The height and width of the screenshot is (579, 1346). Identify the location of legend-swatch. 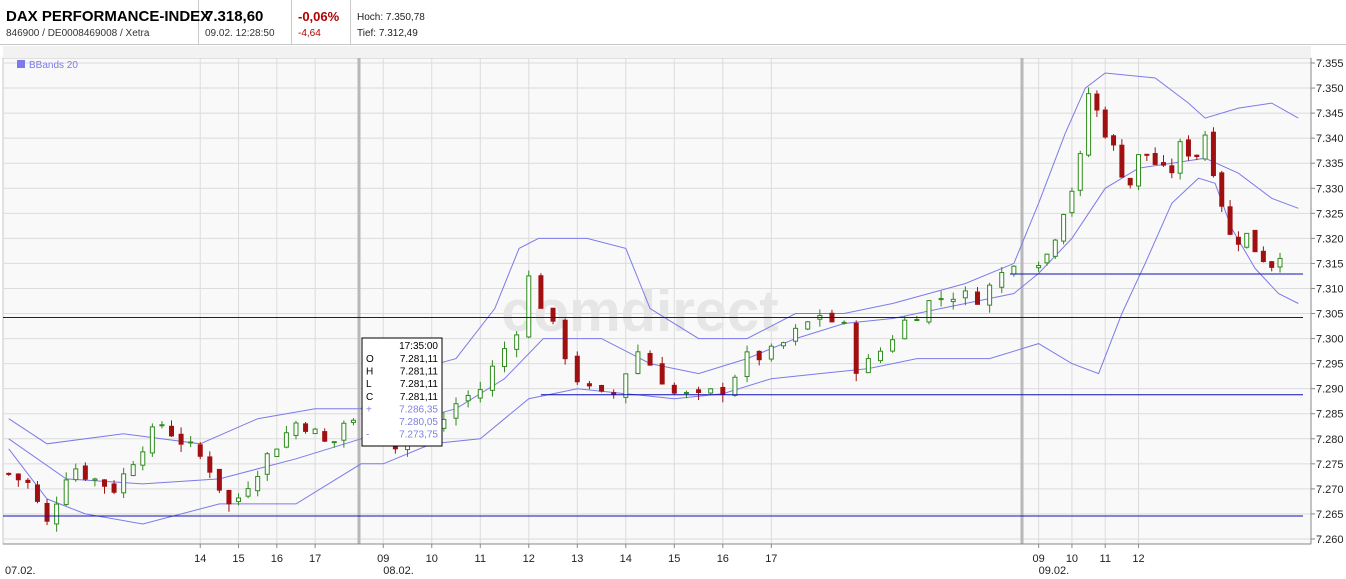
(21, 64).